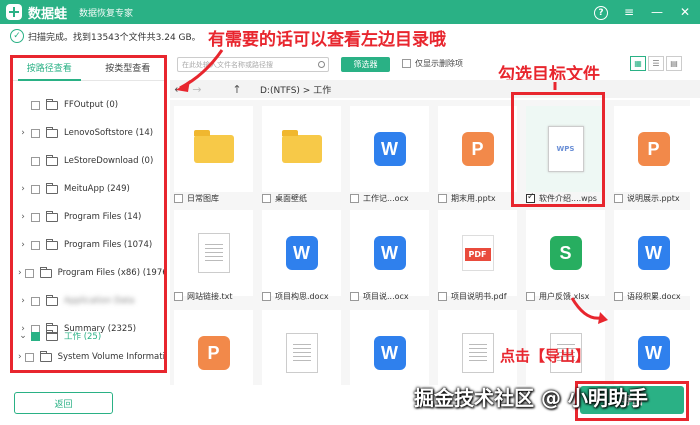 The image size is (700, 425). I want to click on app-logo-icon, so click(14, 12).